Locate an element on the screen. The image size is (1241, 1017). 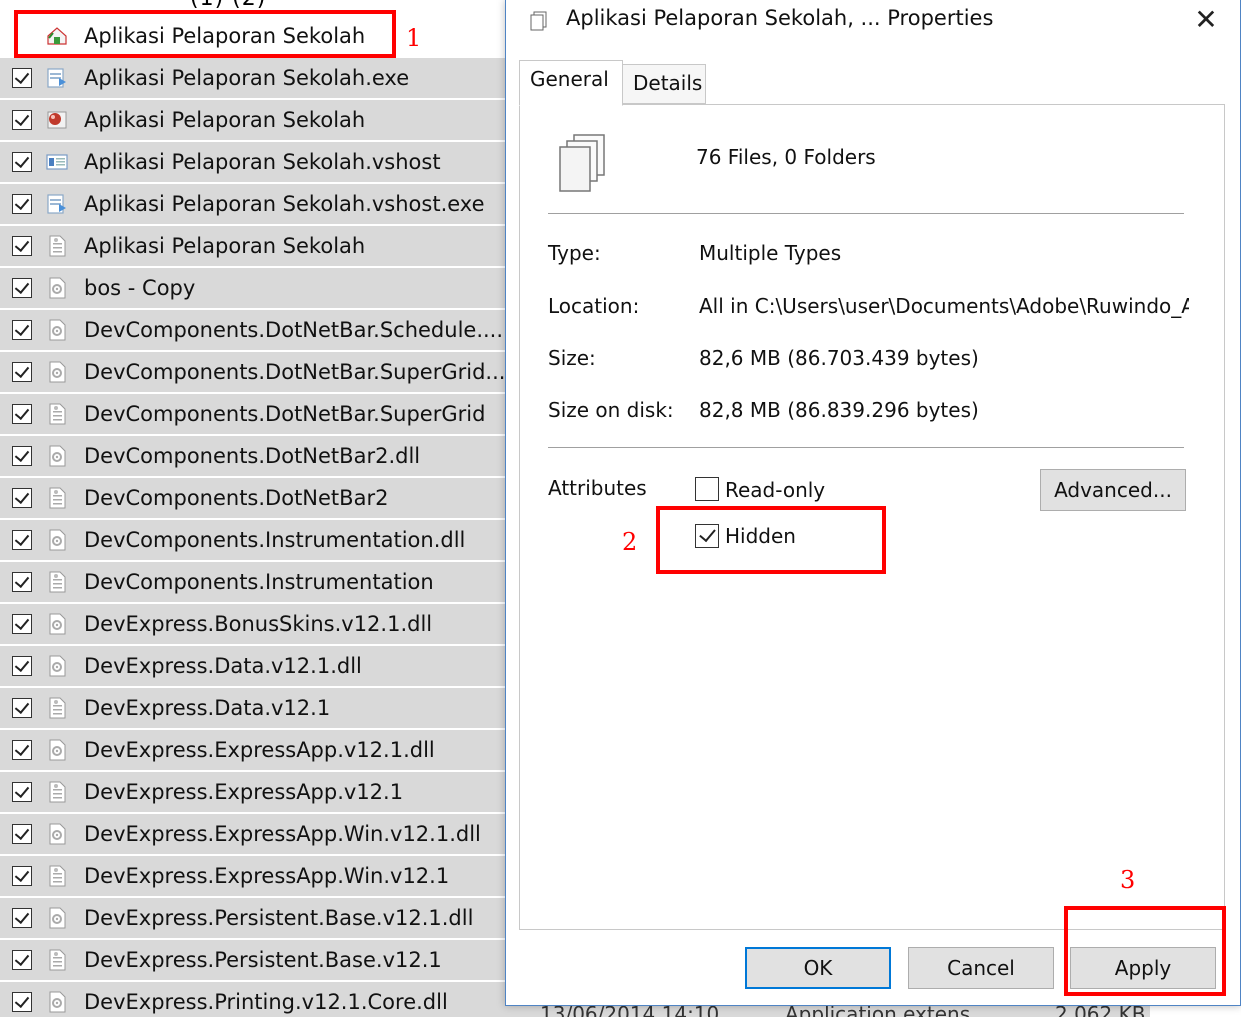
file-row: DevComponents.DotNetBar2.dll is located at coordinates (255, 456).